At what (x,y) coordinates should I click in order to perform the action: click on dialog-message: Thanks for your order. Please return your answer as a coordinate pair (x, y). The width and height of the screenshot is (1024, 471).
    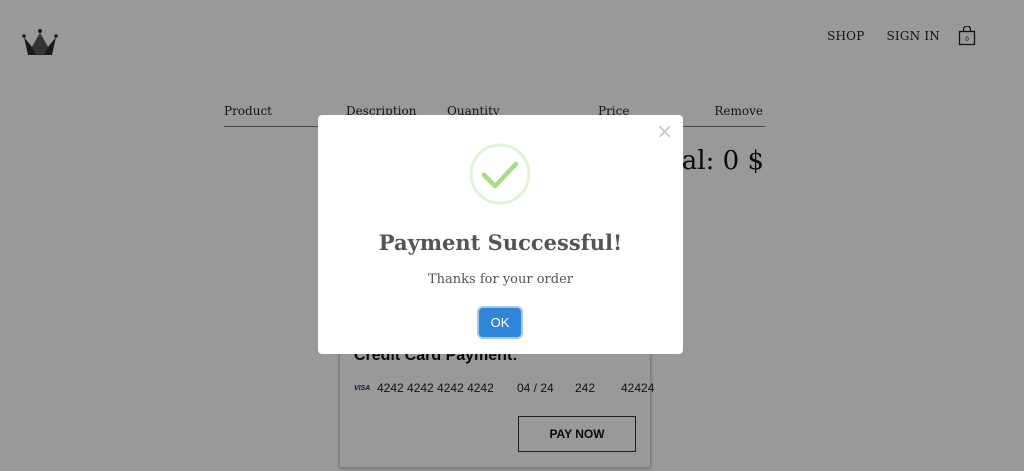
    Looking at the image, I should click on (500, 279).